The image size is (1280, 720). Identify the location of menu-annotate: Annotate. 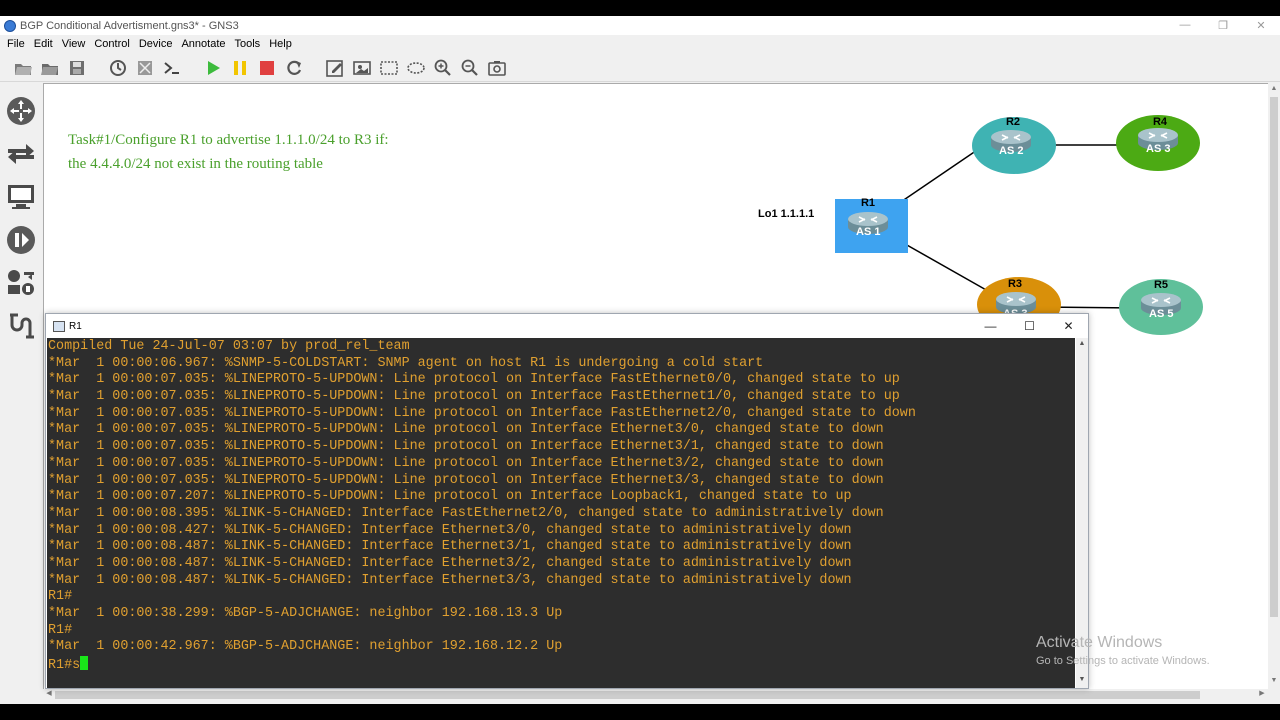
(203, 44).